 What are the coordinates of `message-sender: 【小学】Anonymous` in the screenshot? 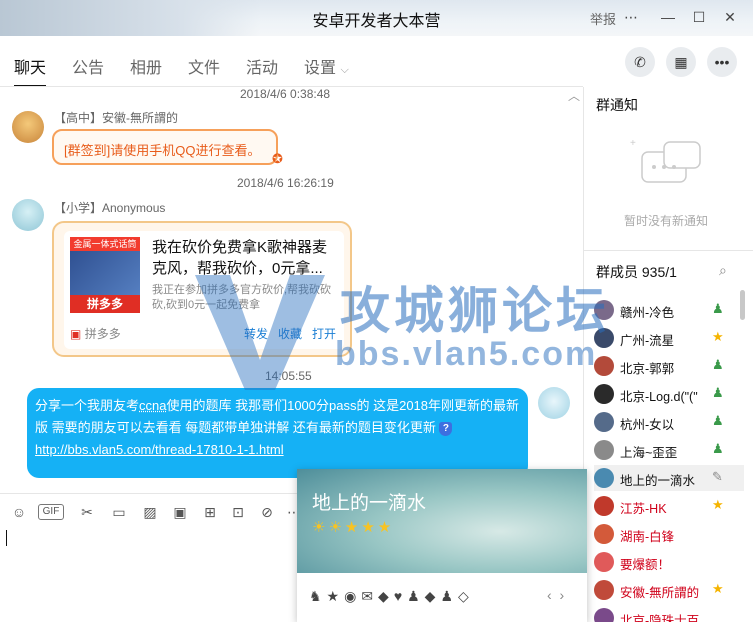 It's located at (109, 207).